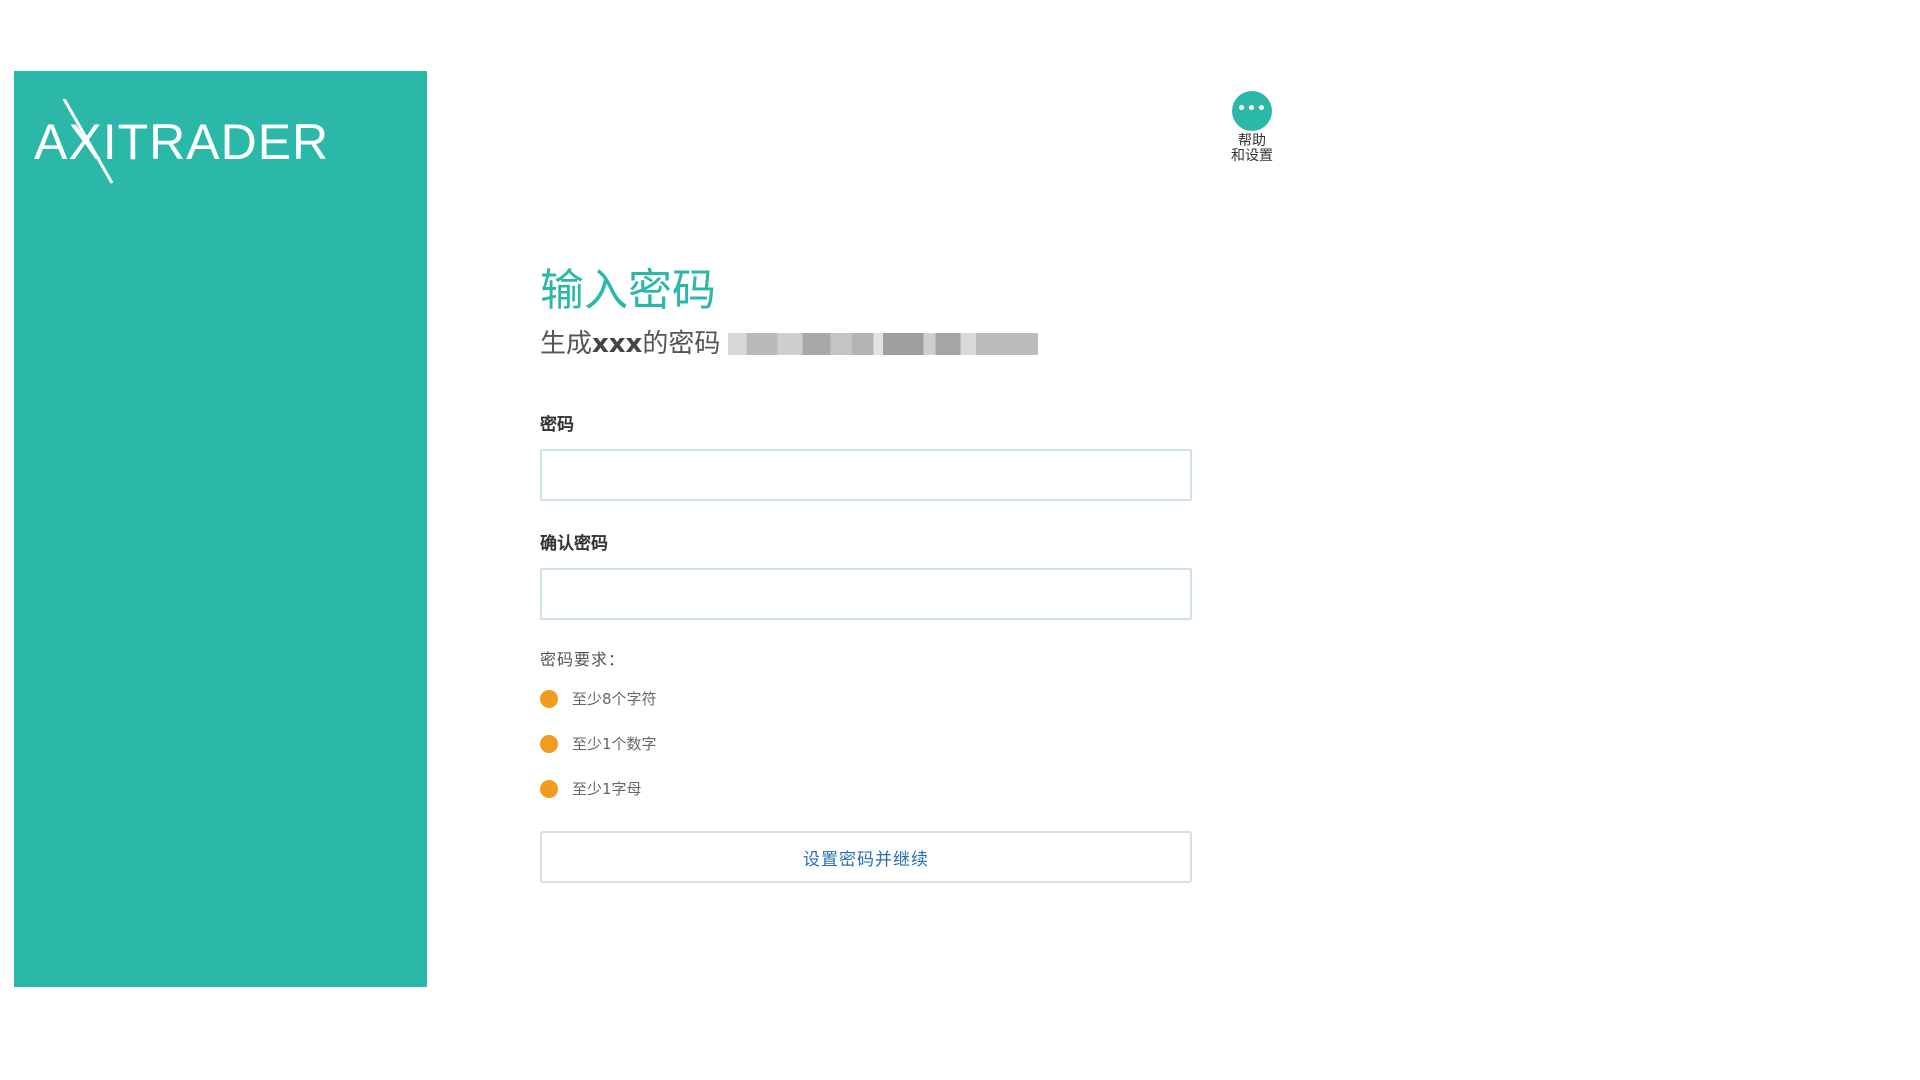 The image size is (1920, 1080). Describe the element at coordinates (574, 544) in the screenshot. I see `confirm-password-label: 确认密码` at that location.